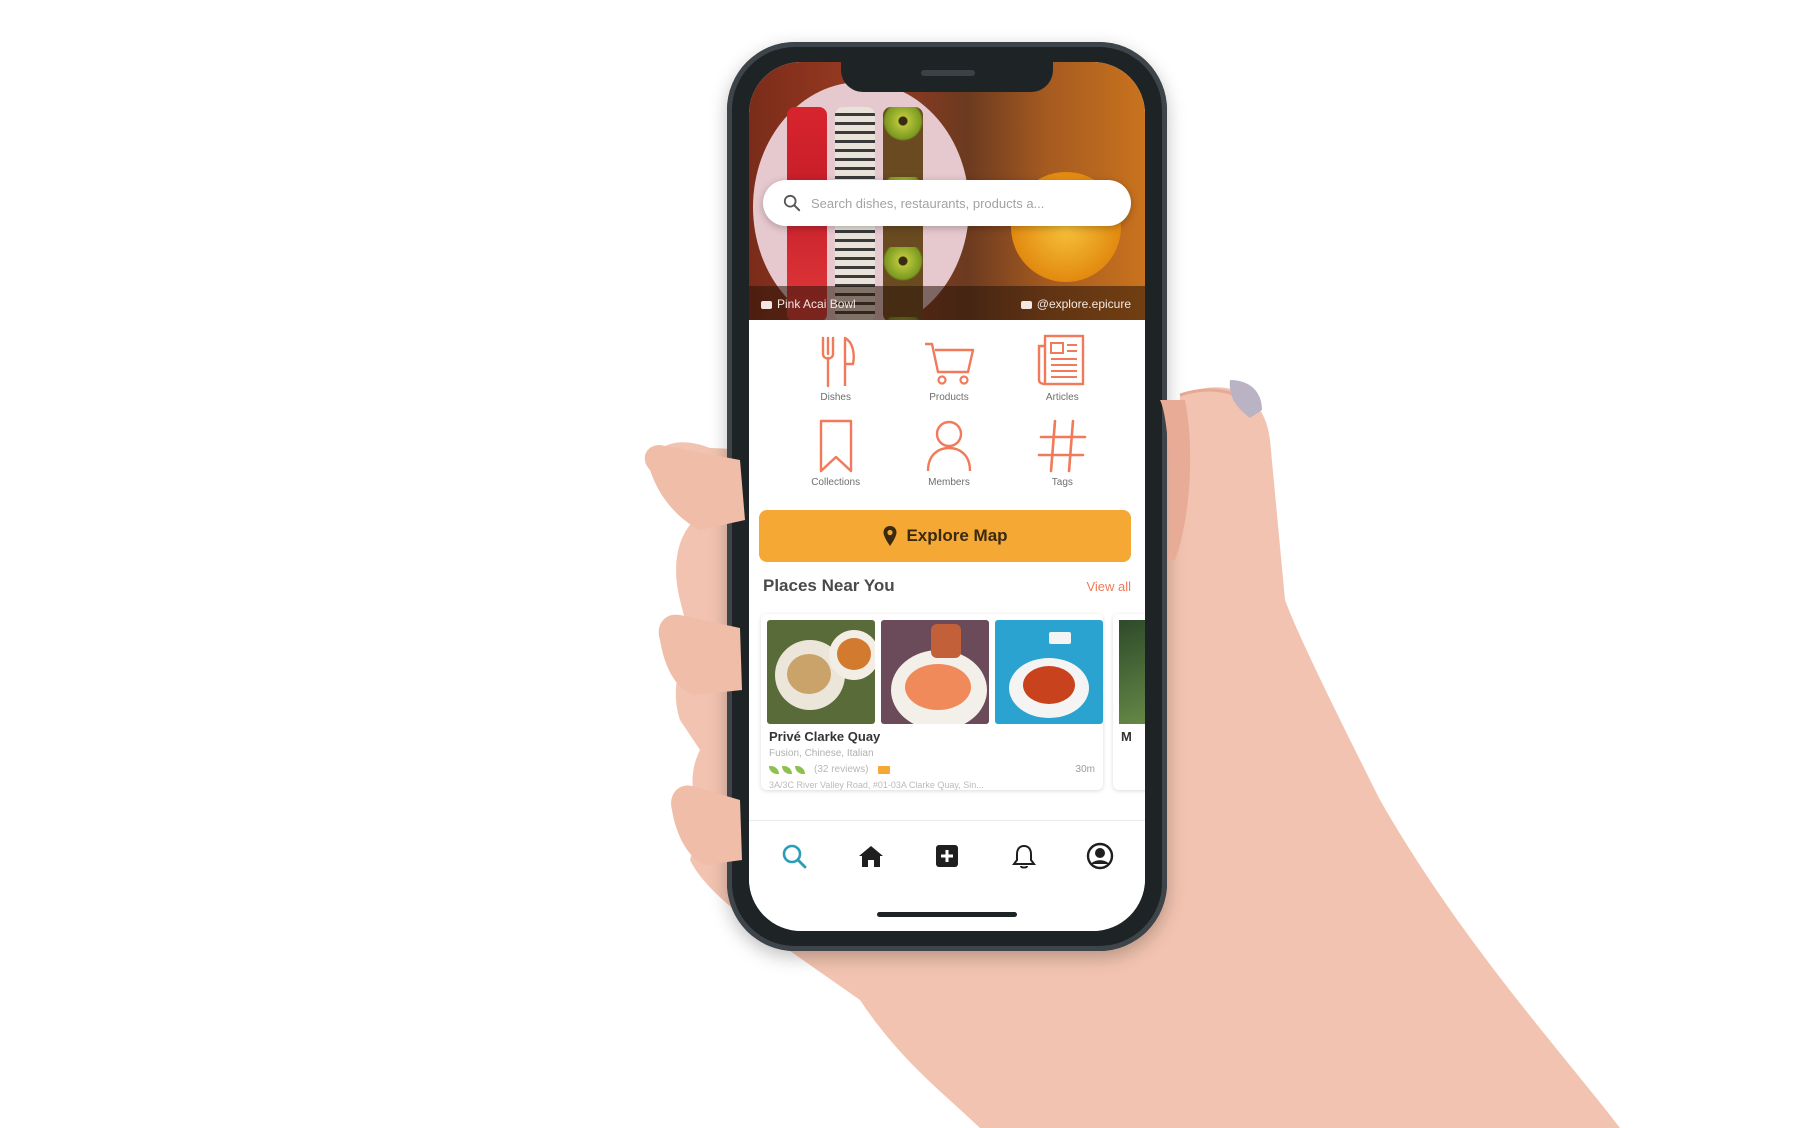  I want to click on nav-profile-button, so click(1100, 856).